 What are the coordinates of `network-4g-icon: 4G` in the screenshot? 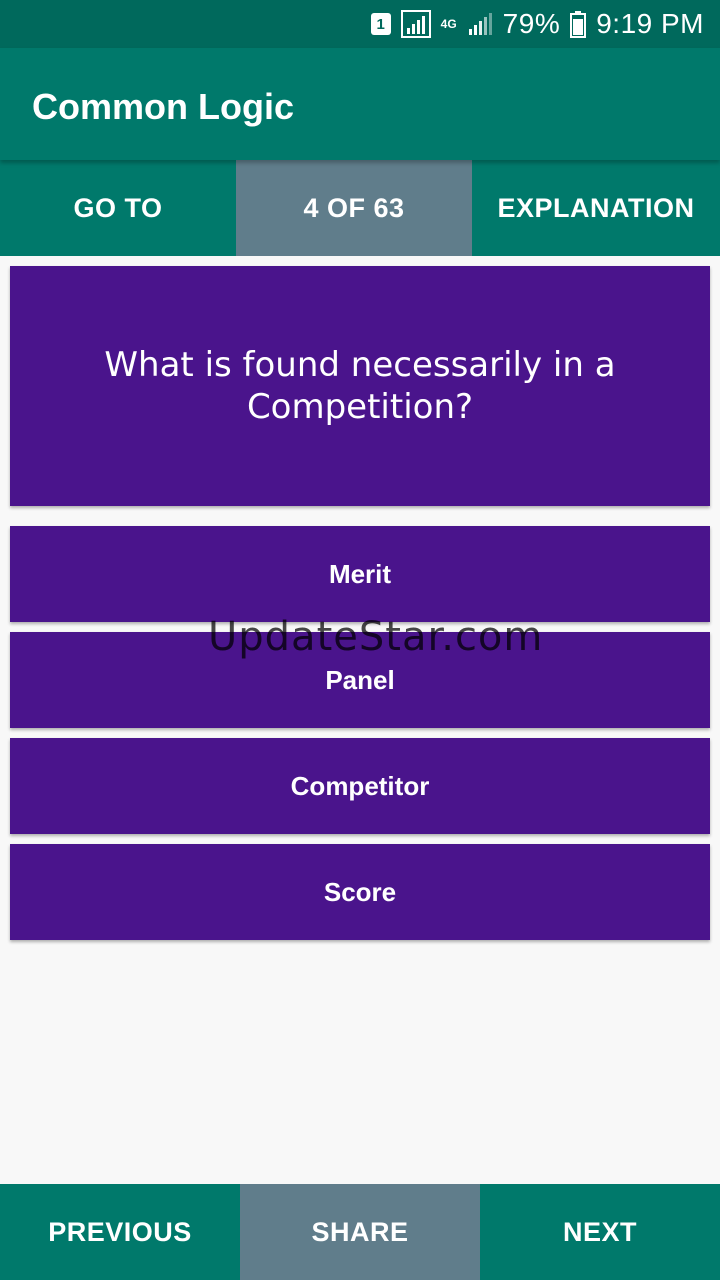 It's located at (448, 23).